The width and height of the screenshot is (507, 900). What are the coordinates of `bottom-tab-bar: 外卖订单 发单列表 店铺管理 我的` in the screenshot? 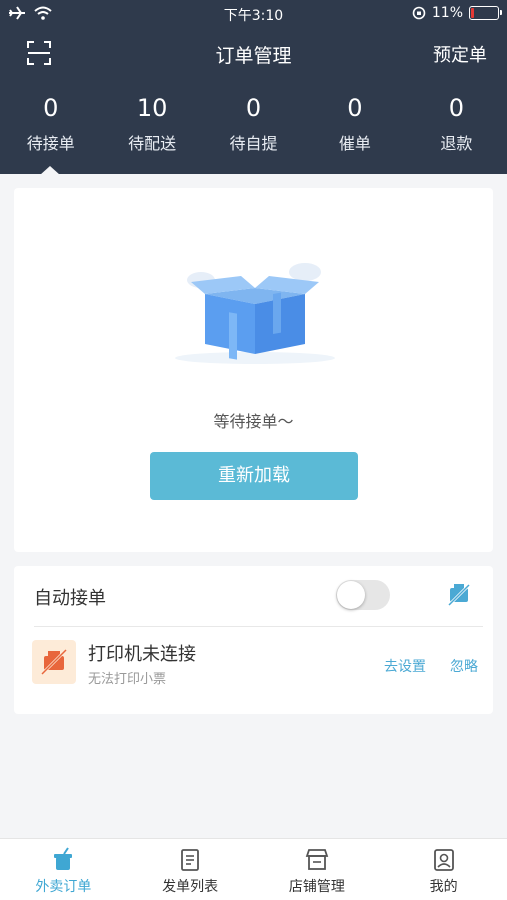 It's located at (253, 869).